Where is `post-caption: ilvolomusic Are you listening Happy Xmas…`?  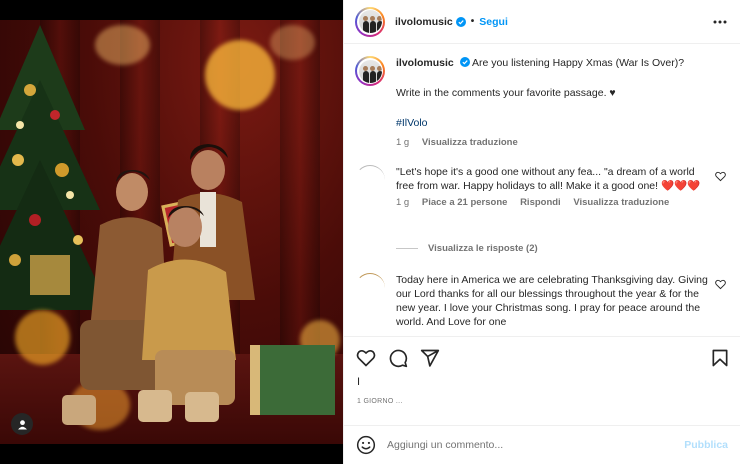 post-caption: ilvolomusic Are you listening Happy Xmas… is located at coordinates (540, 103).